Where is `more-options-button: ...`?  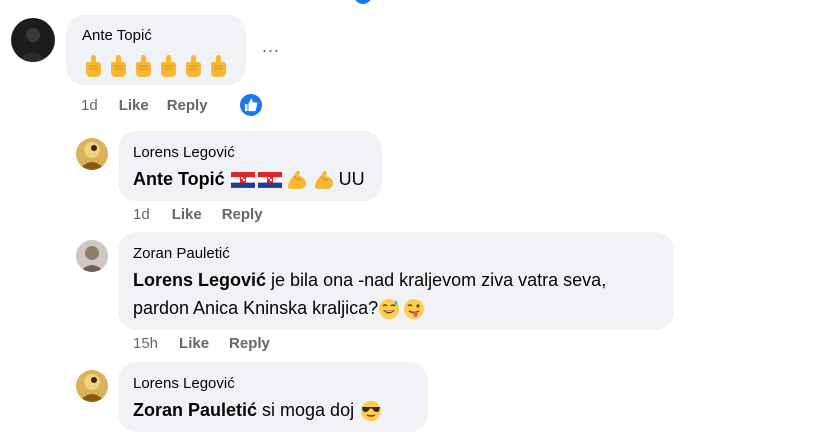
more-options-button: ... is located at coordinates (271, 46).